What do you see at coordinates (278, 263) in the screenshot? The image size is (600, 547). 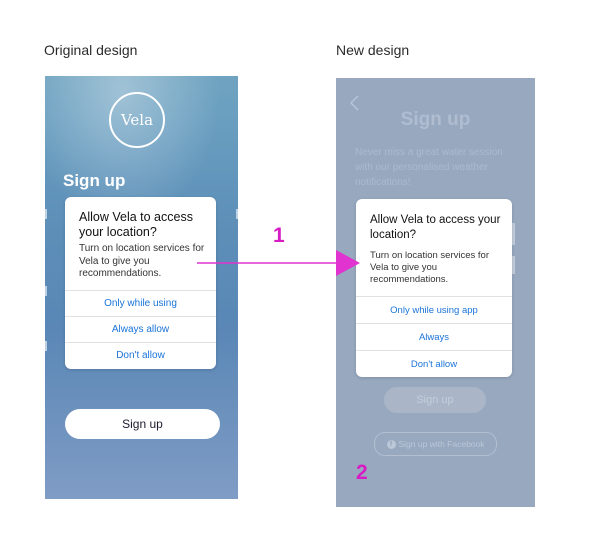 I see `arrow-right-icon` at bounding box center [278, 263].